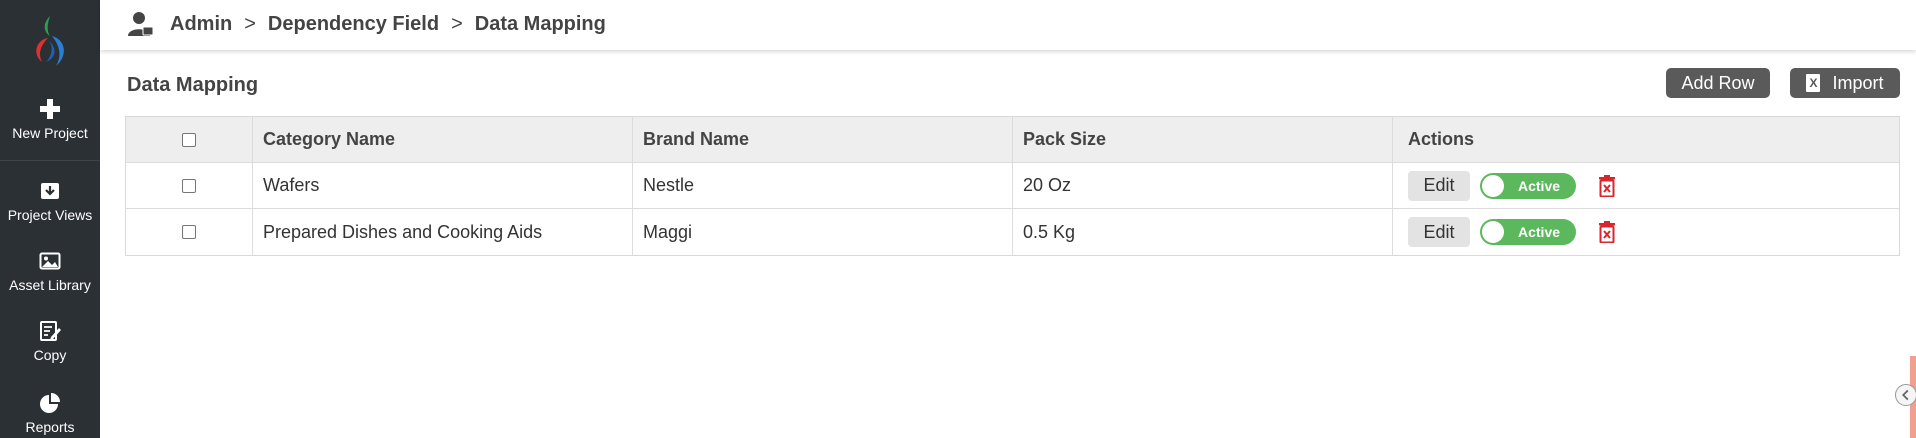  Describe the element at coordinates (50, 341) in the screenshot. I see `sidebar-item-copy: Copy` at that location.